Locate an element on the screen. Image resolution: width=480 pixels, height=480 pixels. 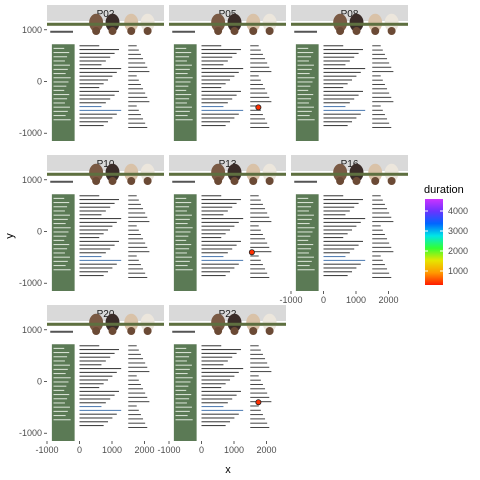
facet-panel: P22 is located at coordinates (227, 373).